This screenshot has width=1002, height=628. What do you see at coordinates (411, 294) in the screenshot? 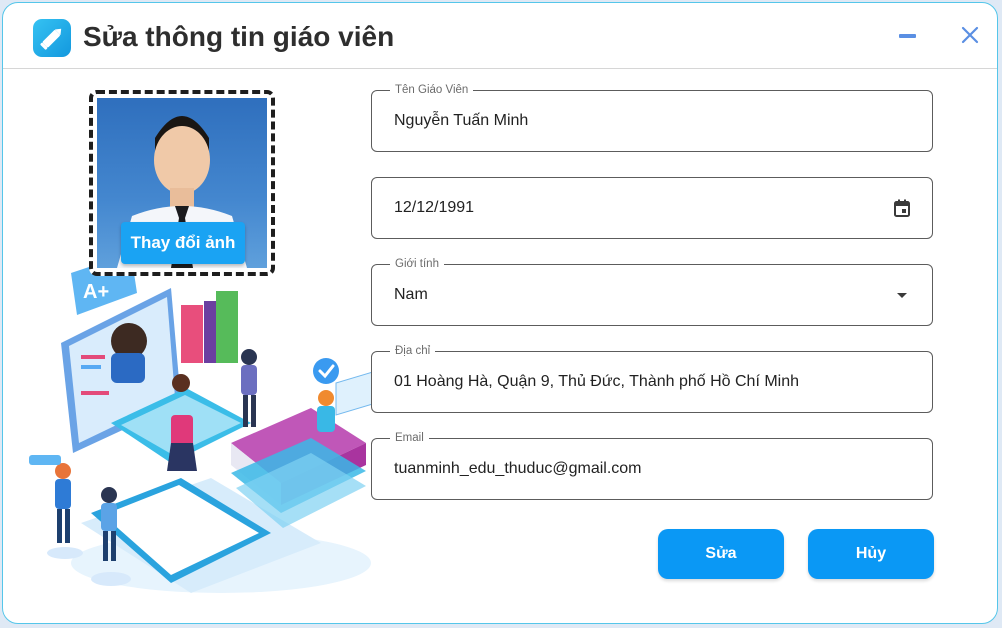
I see `gender-value: Nam` at bounding box center [411, 294].